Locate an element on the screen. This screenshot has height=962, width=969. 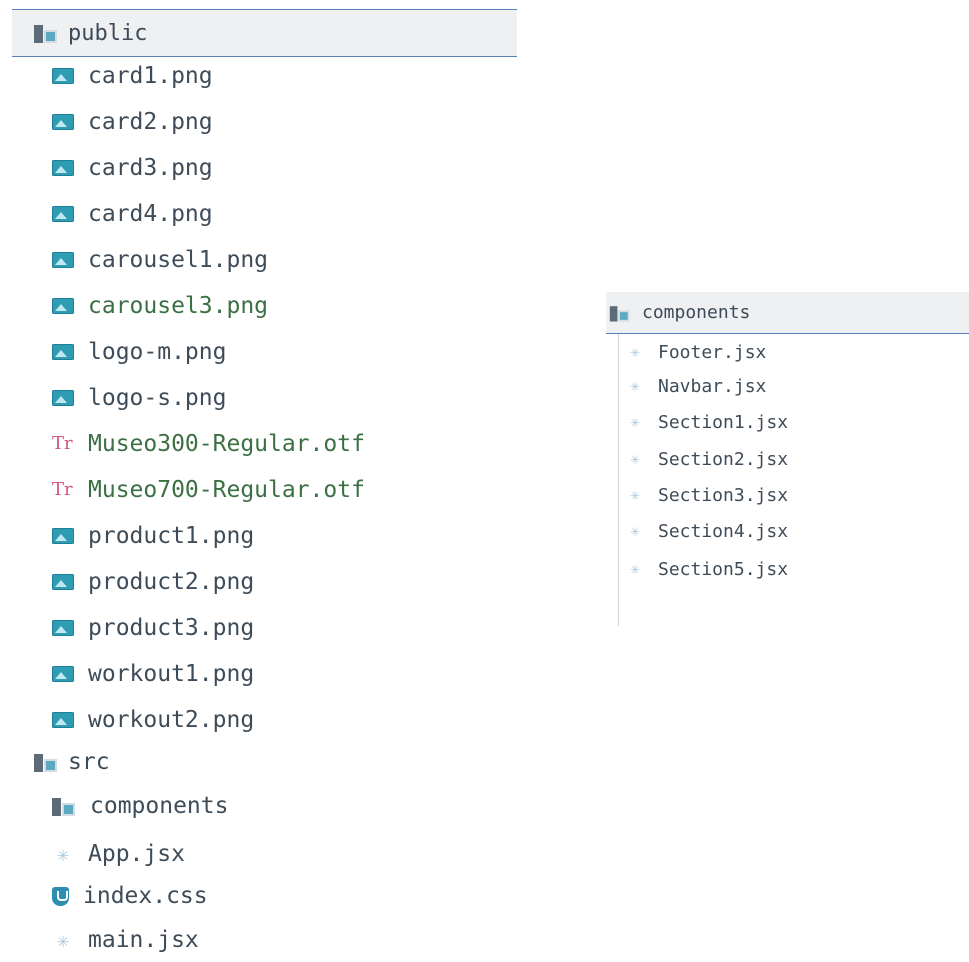
folder-components: components is located at coordinates (140, 806).